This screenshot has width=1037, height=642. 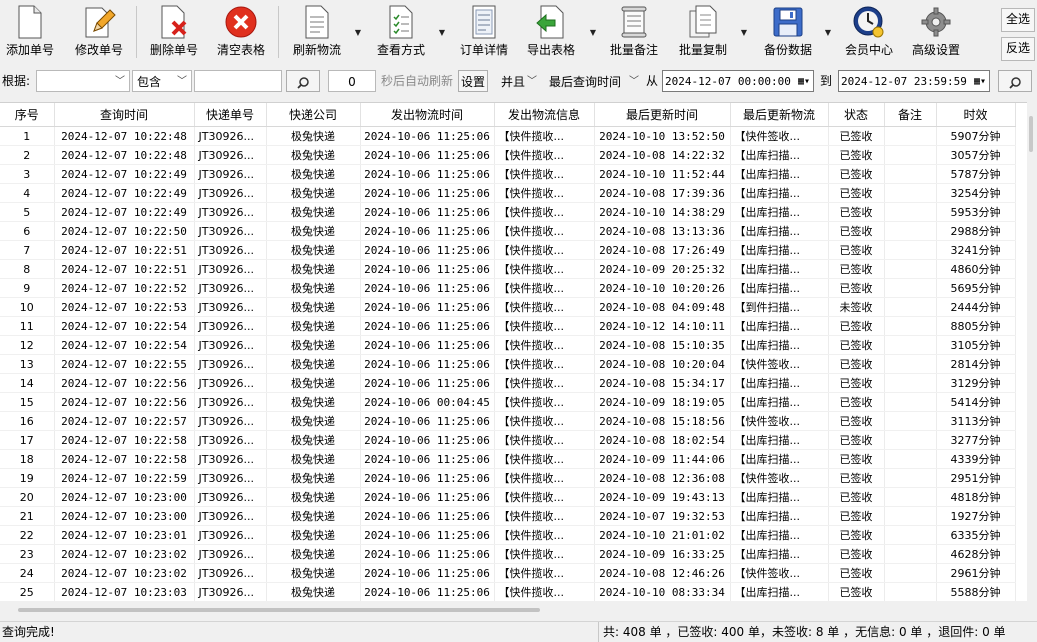 What do you see at coordinates (238, 81) in the screenshot?
I see `keyword-input` at bounding box center [238, 81].